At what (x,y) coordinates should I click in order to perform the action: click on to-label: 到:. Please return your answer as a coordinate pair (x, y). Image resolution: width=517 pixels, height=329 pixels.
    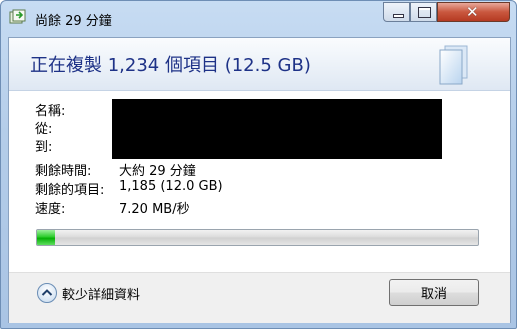
    Looking at the image, I should click on (44, 147).